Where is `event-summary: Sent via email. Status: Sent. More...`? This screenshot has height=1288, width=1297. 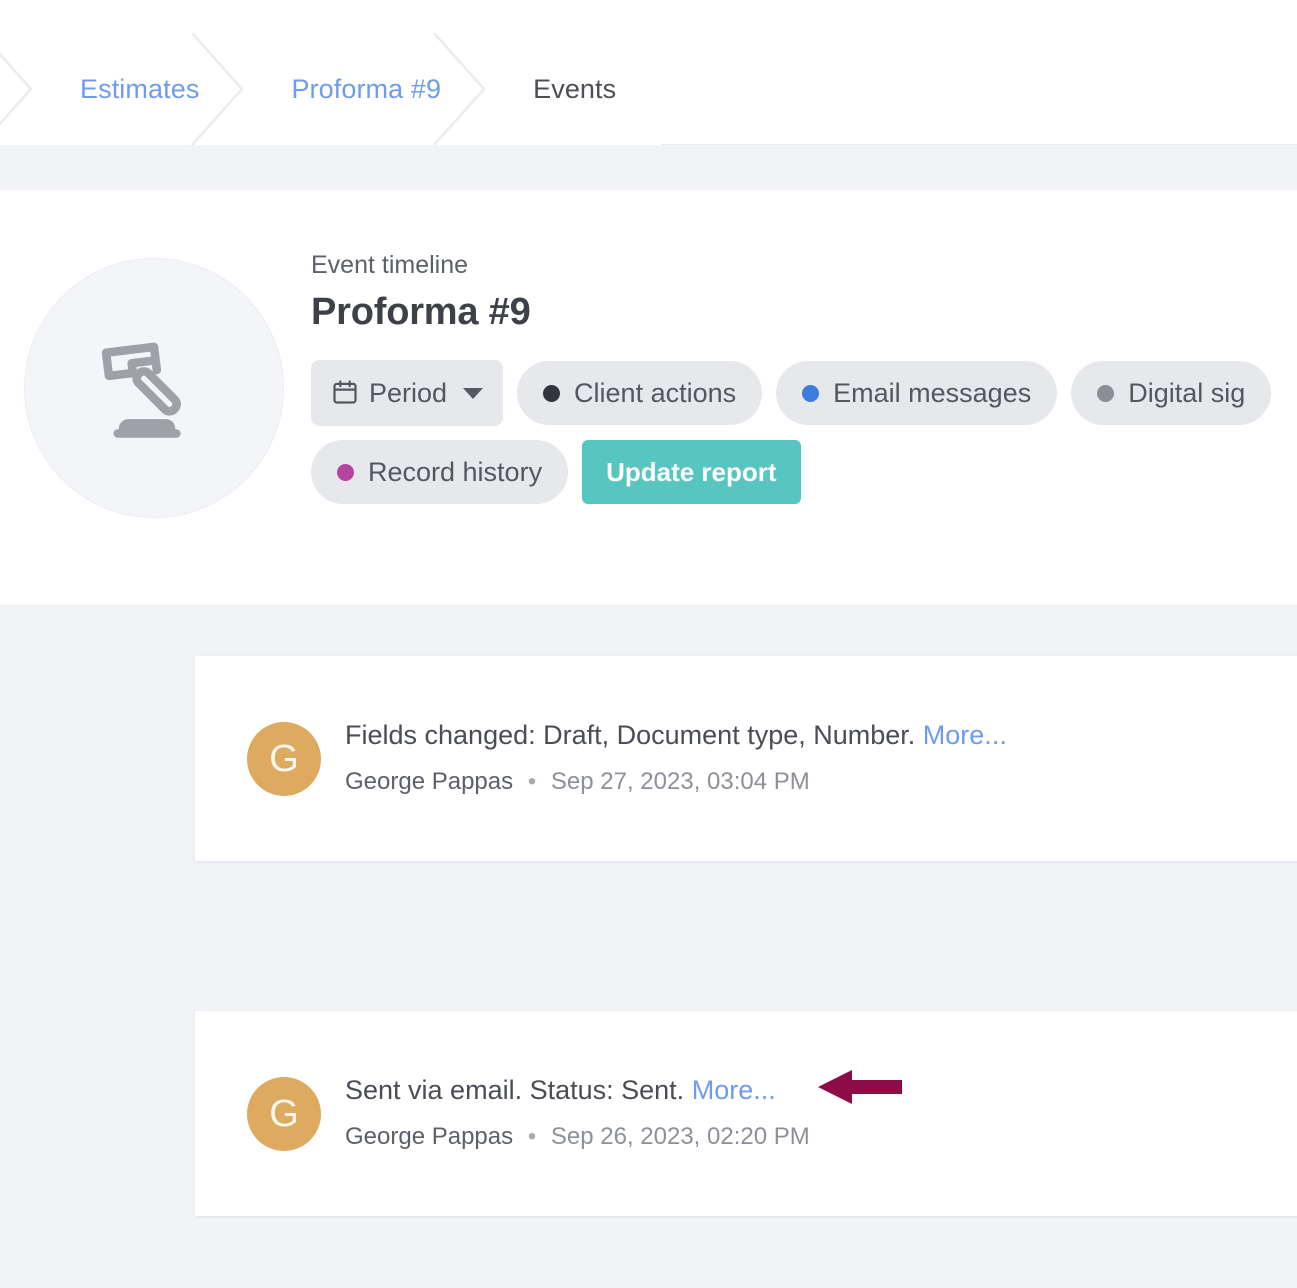 event-summary: Sent via email. Status: Sent. More... is located at coordinates (577, 1091).